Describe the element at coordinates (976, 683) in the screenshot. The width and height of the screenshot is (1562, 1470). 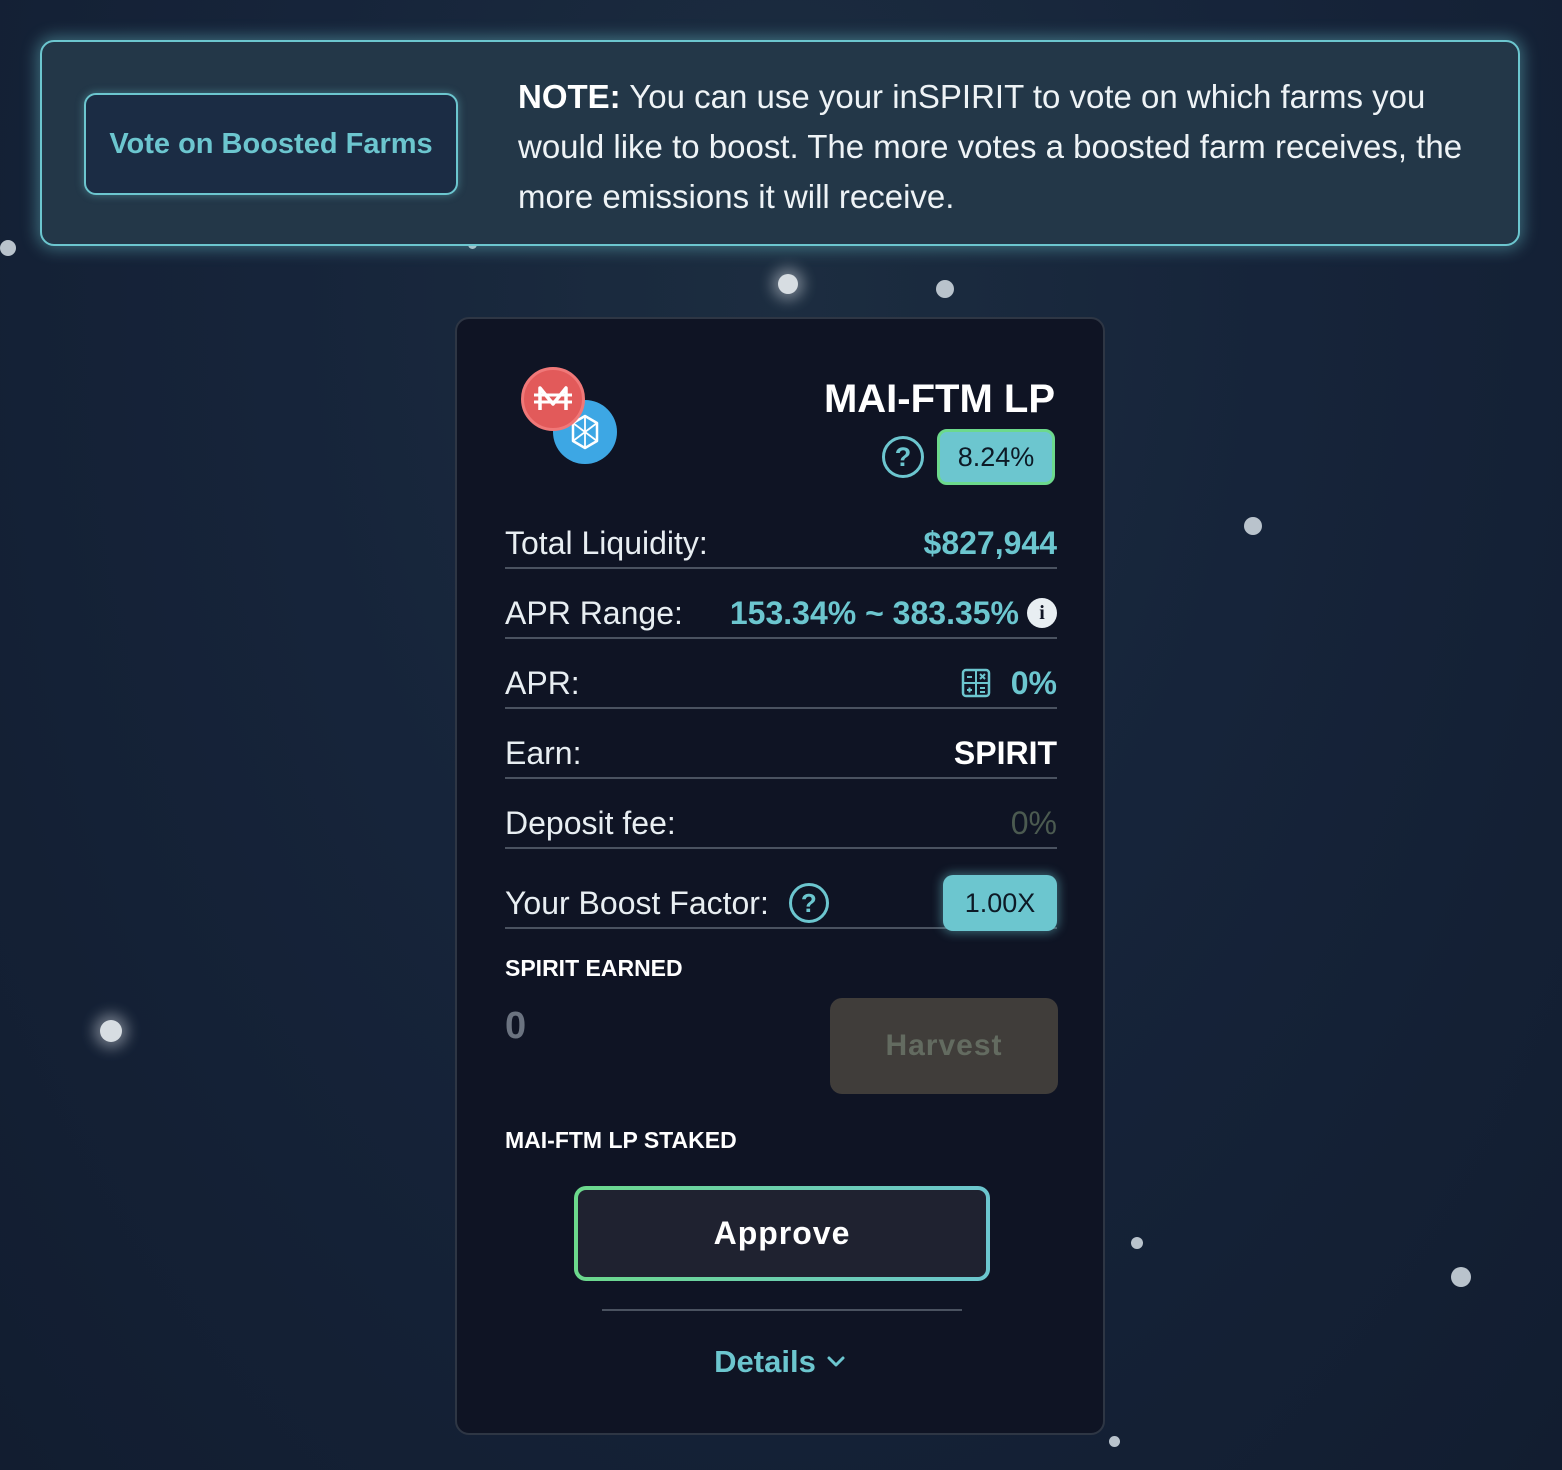
I see `calculator-icon` at that location.